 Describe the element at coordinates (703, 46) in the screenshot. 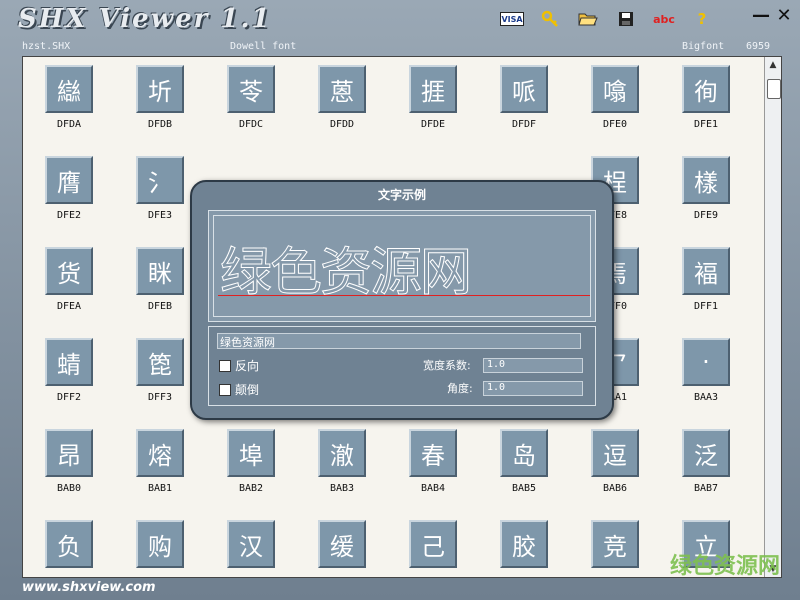

I see `bigfont-label: Bigfont` at that location.